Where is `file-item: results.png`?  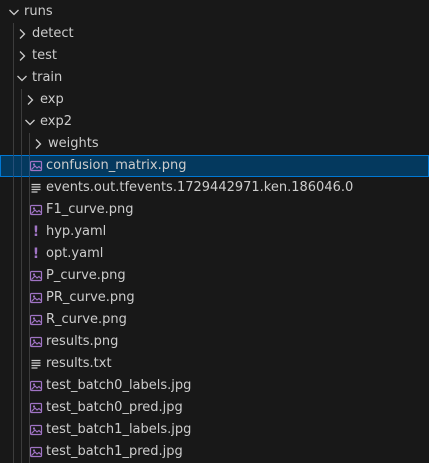
file-item: results.png is located at coordinates (214, 342).